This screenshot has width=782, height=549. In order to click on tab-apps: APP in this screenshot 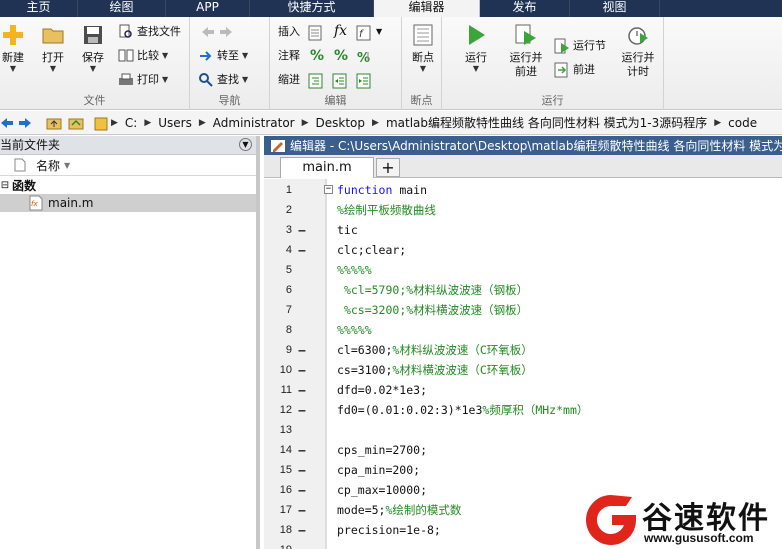, I will do `click(208, 8)`.